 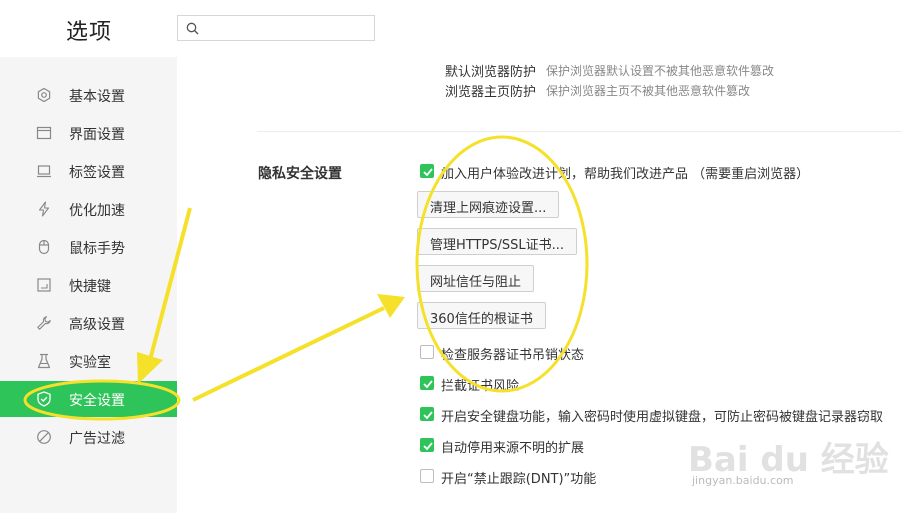 I want to click on sidebar-item-lab: 实验室, so click(x=88, y=361).